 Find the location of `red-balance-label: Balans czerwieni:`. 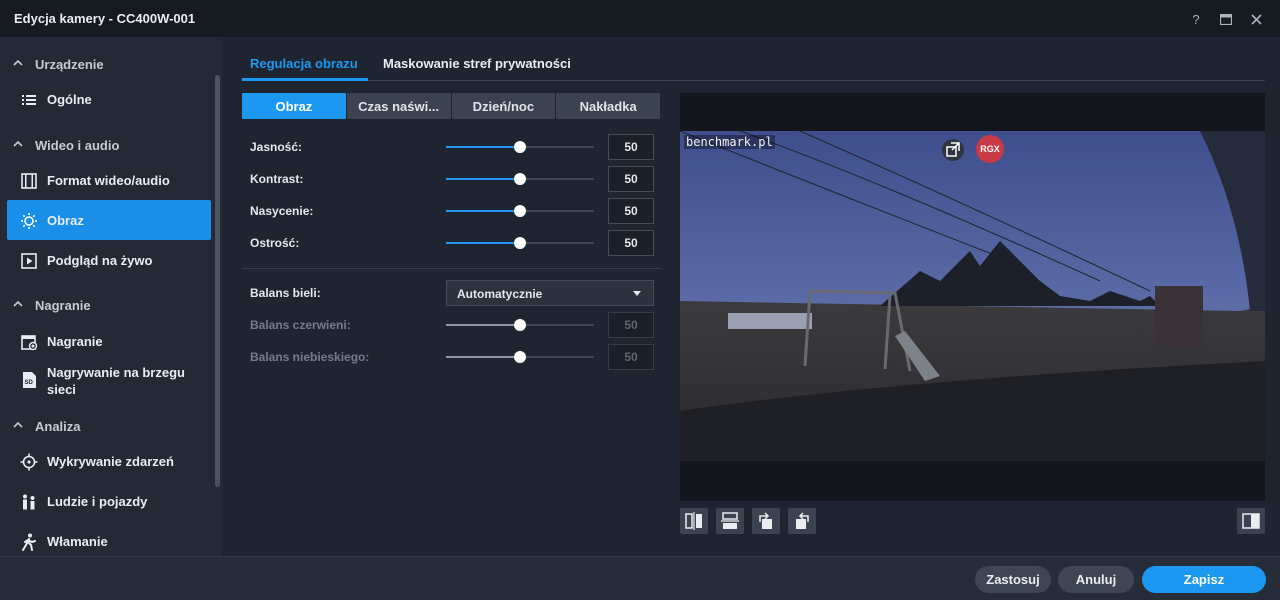

red-balance-label: Balans czerwieni: is located at coordinates (300, 325).